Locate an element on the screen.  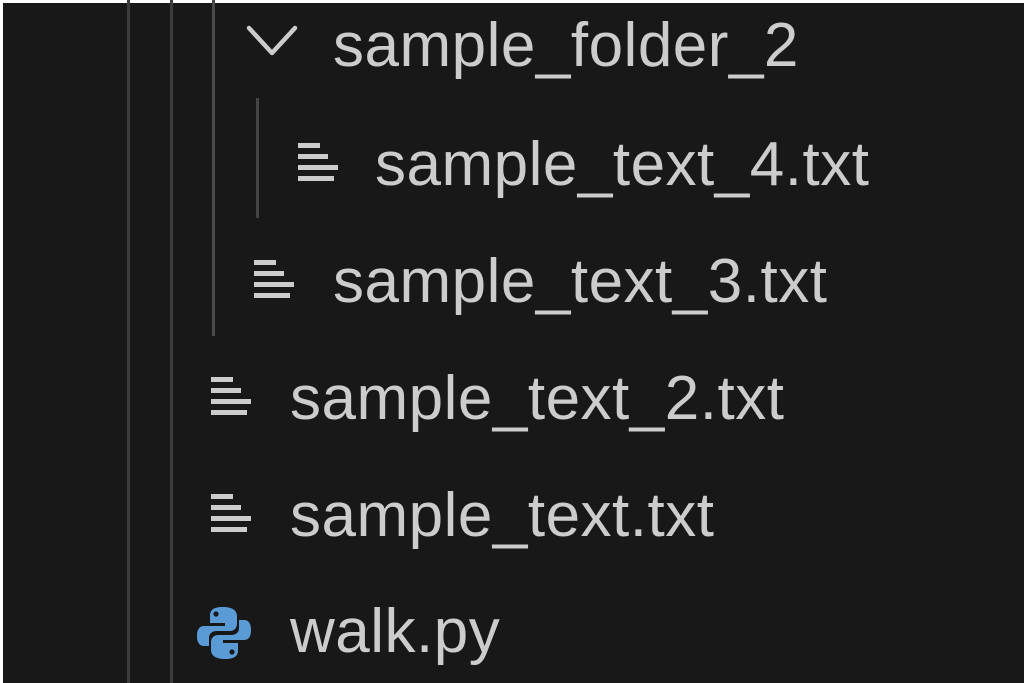
chevron-down-icon is located at coordinates (272, 41).